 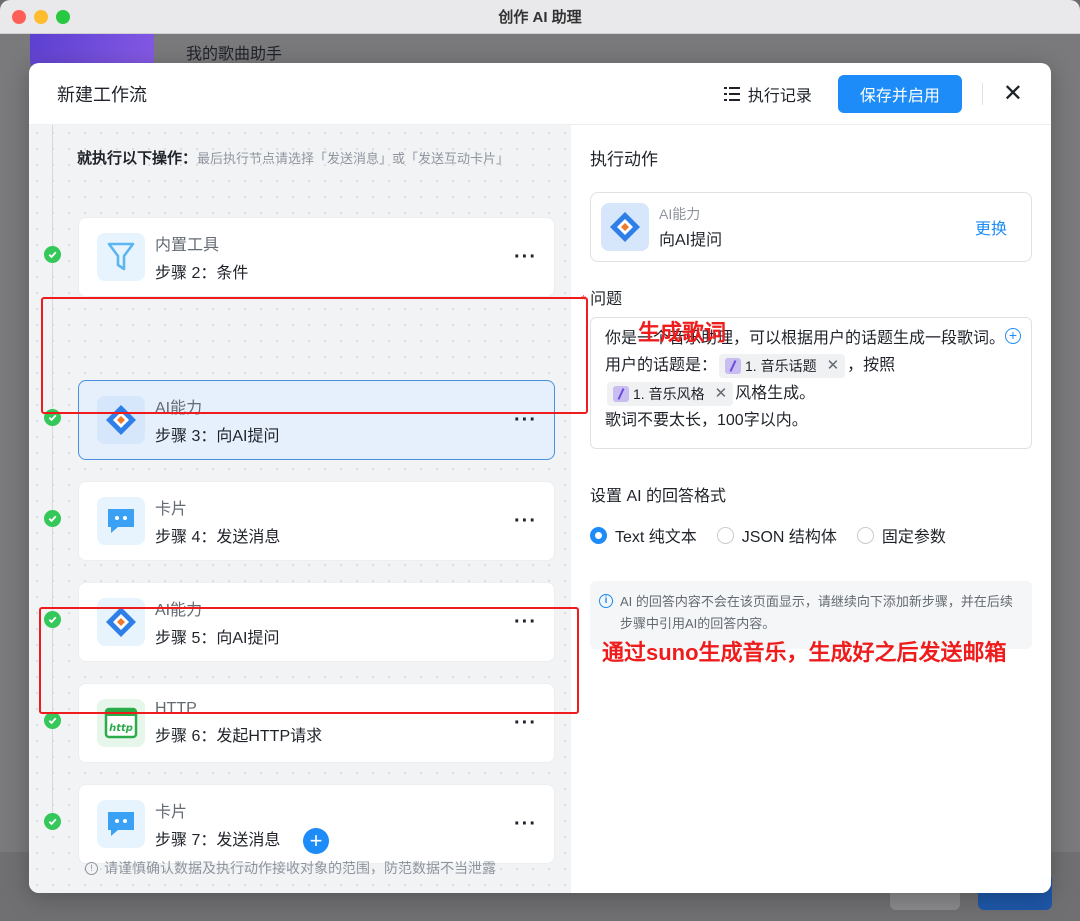 I want to click on window-title: 创作 AI 助理, so click(x=540, y=17).